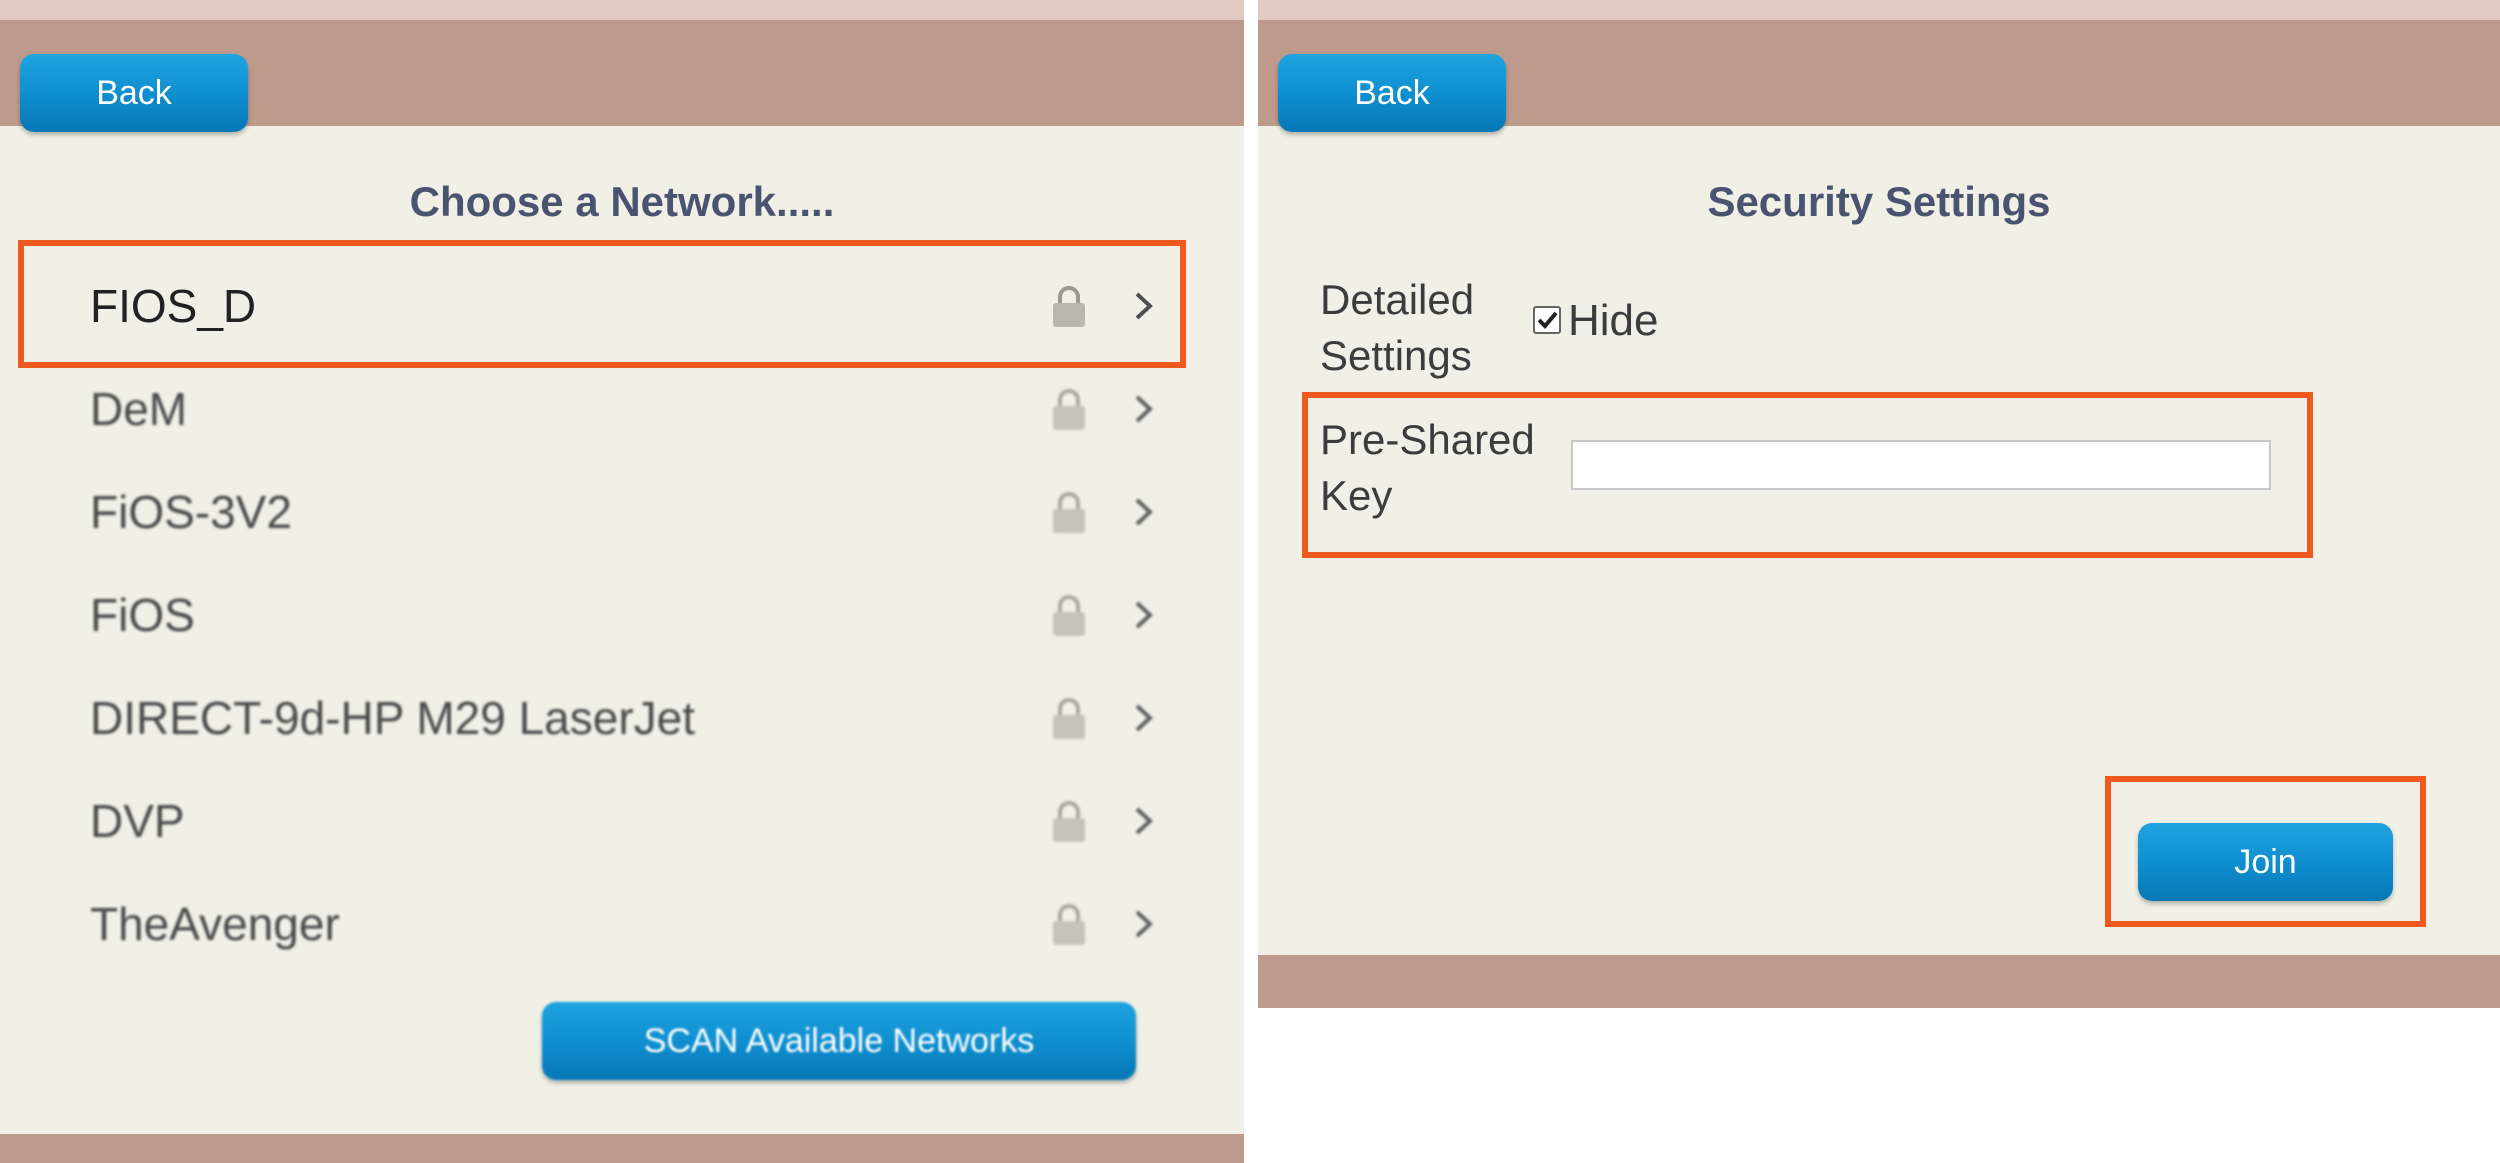 Image resolution: width=2500 pixels, height=1163 pixels. What do you see at coordinates (600, 821) in the screenshot?
I see `network-item-dvp: DVP` at bounding box center [600, 821].